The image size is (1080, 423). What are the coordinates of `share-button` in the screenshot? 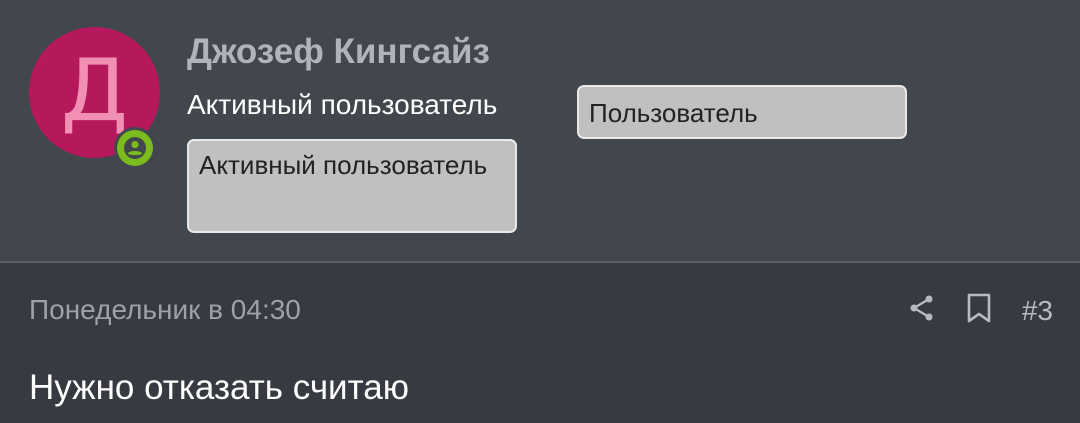 It's located at (922, 310).